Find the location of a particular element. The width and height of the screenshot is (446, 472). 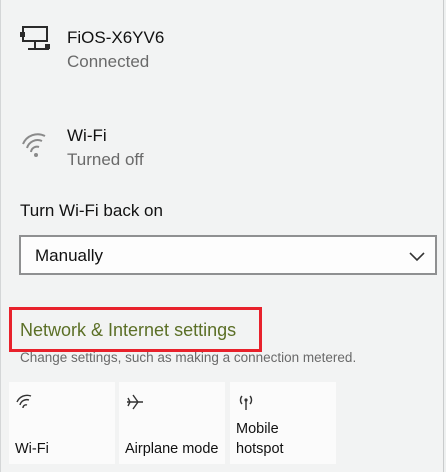

network-status: Turned off is located at coordinates (105, 159).